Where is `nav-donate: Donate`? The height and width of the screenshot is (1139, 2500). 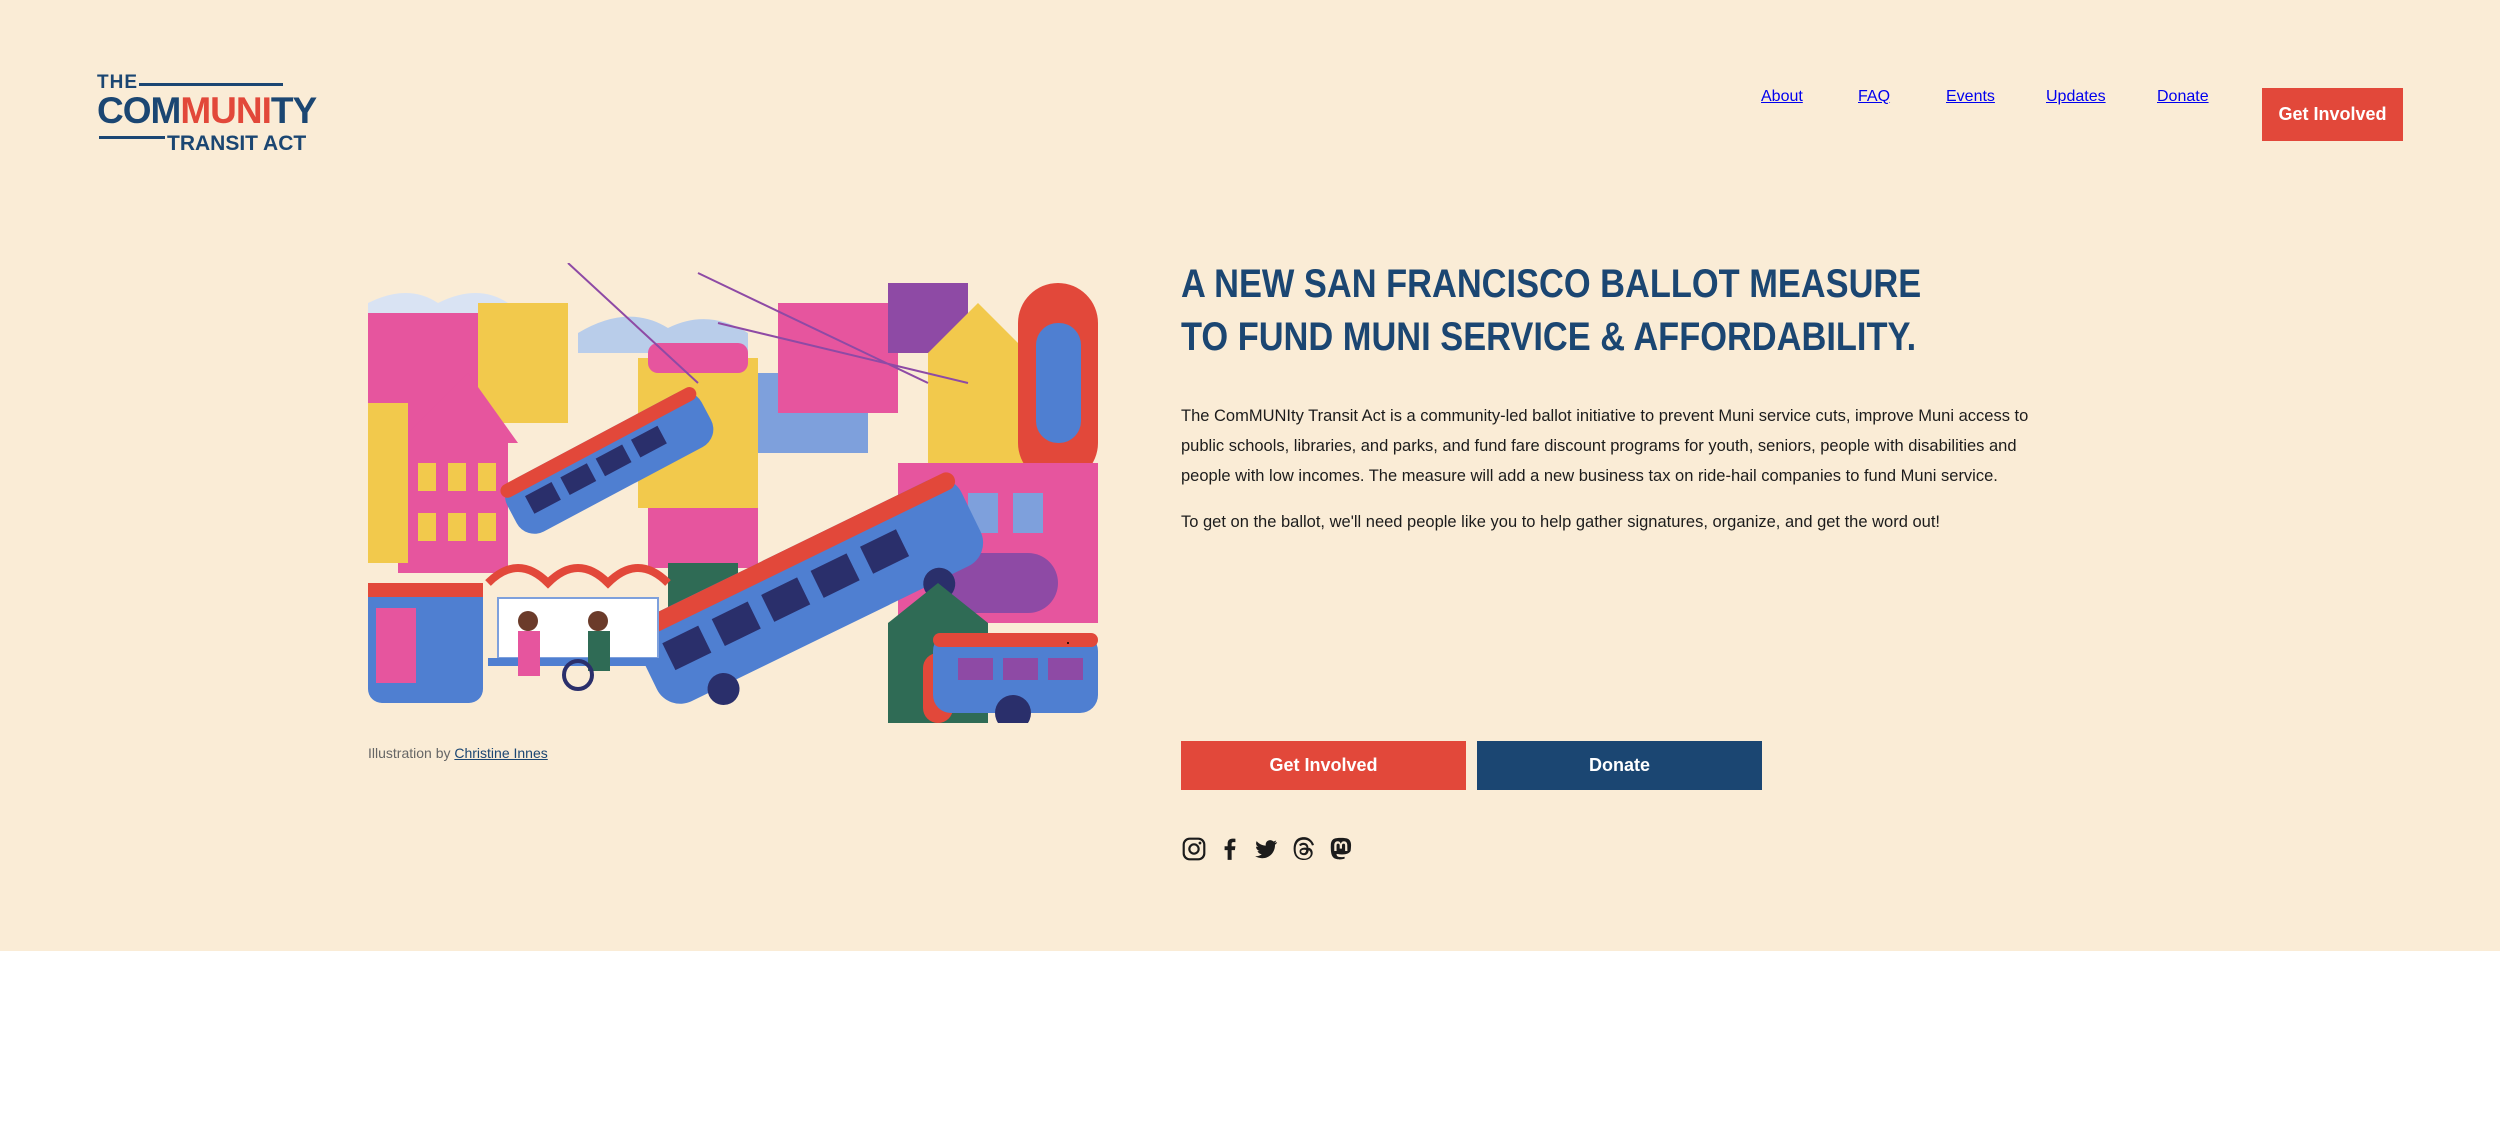
nav-donate: Donate is located at coordinates (2183, 97).